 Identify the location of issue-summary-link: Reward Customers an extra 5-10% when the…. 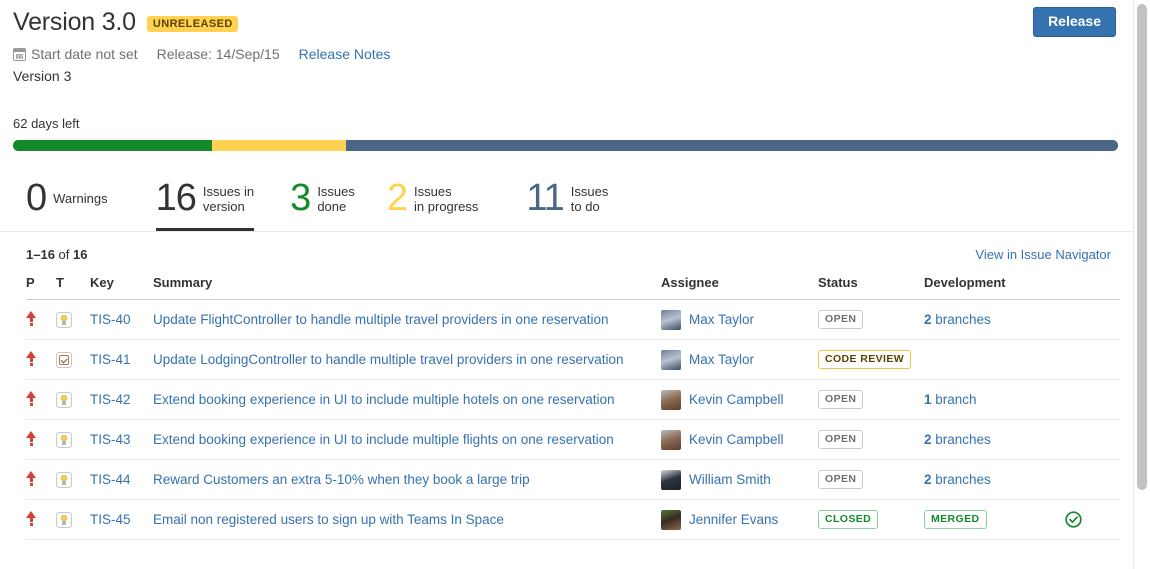
(341, 479).